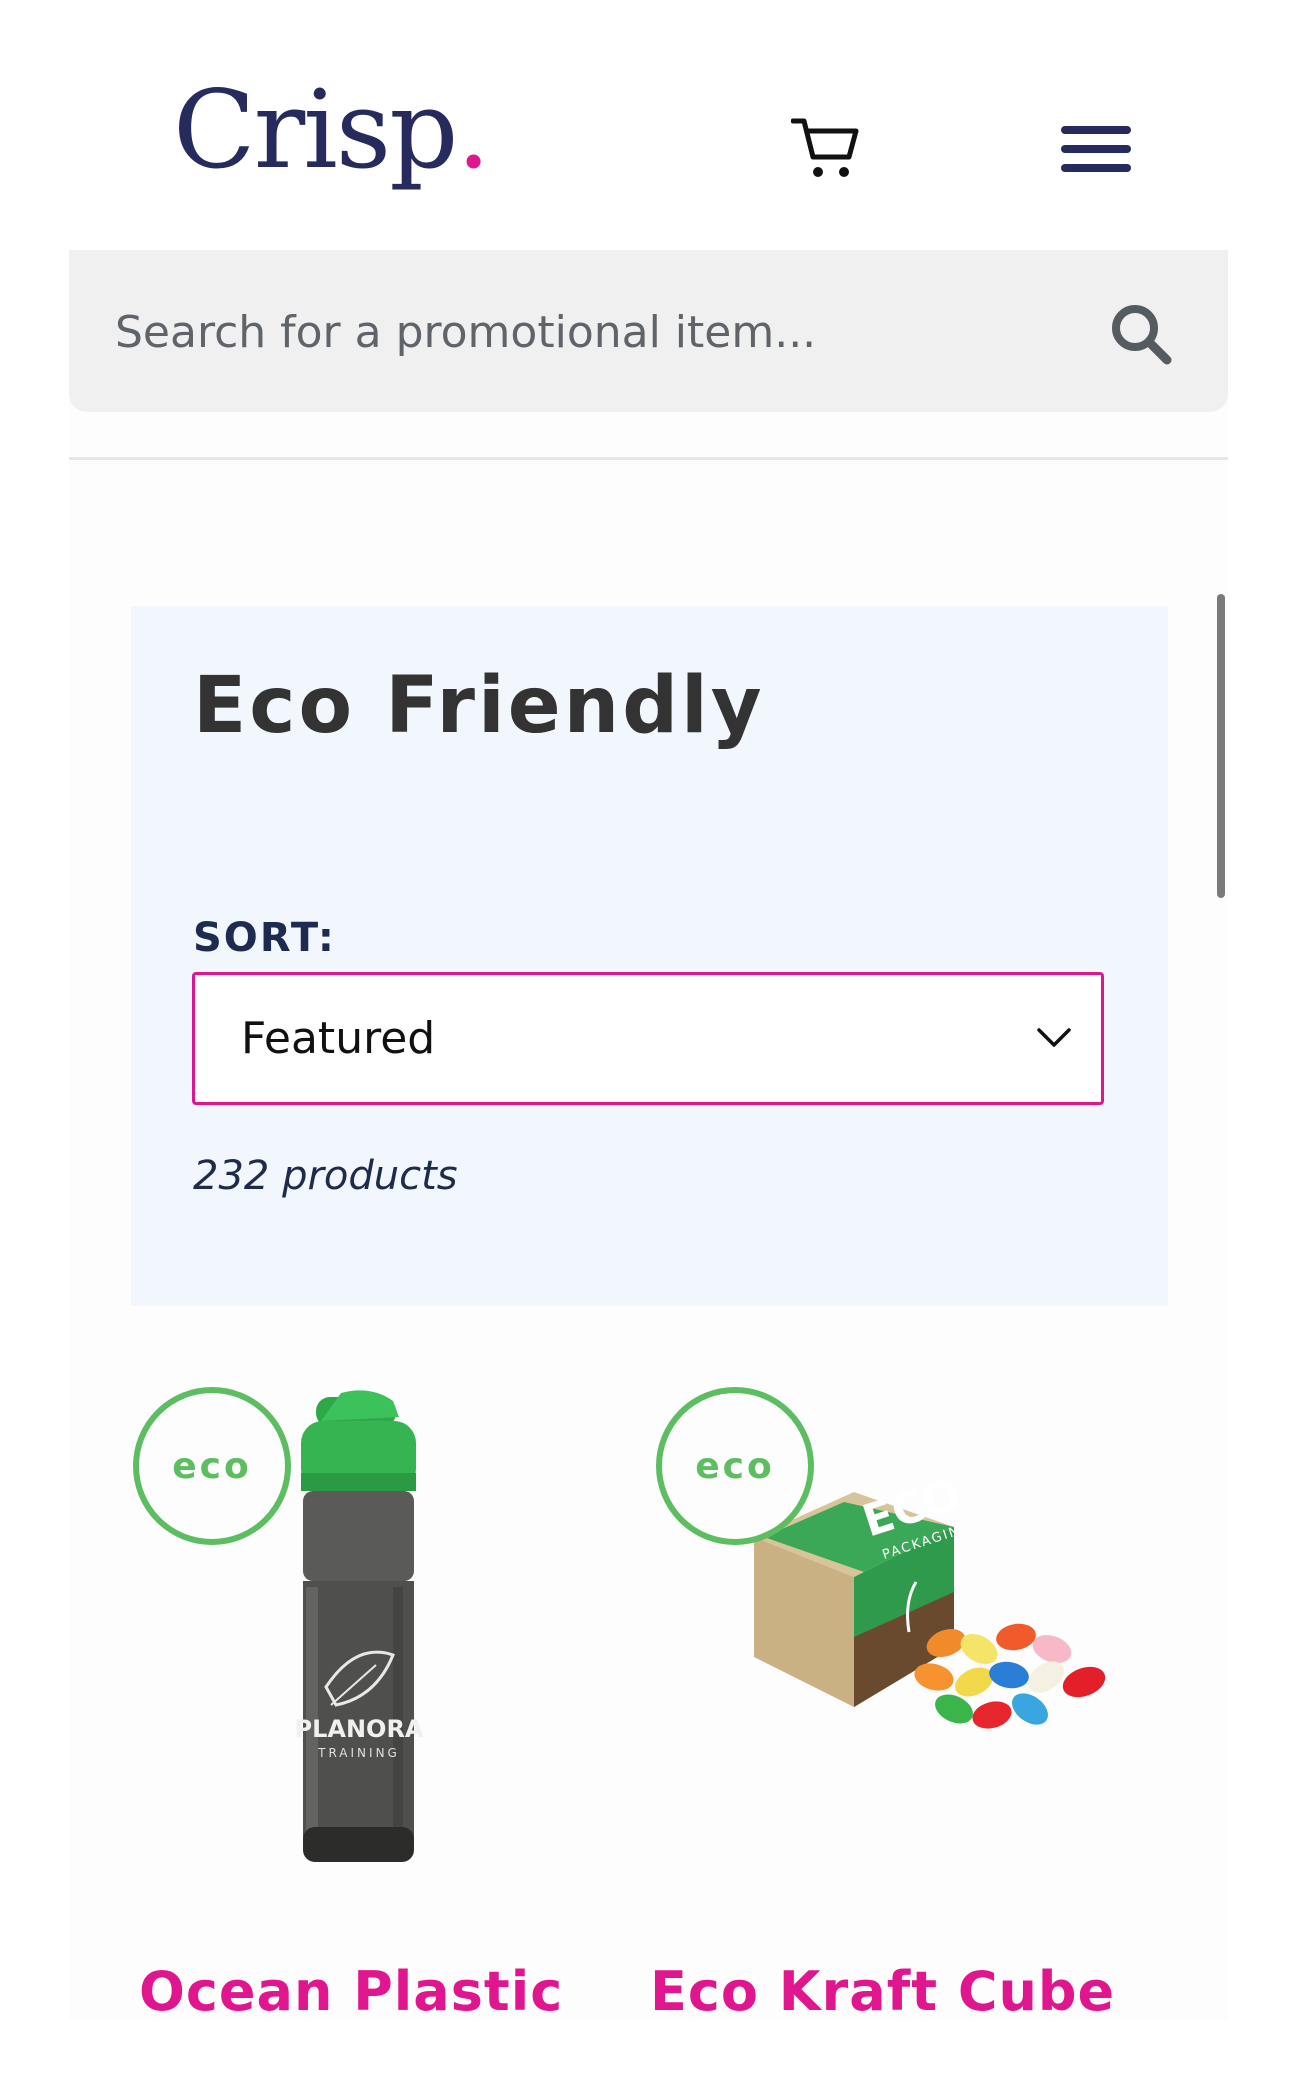 The height and width of the screenshot is (2092, 1300). Describe the element at coordinates (325, 1176) in the screenshot. I see `product-count: 232 products` at that location.